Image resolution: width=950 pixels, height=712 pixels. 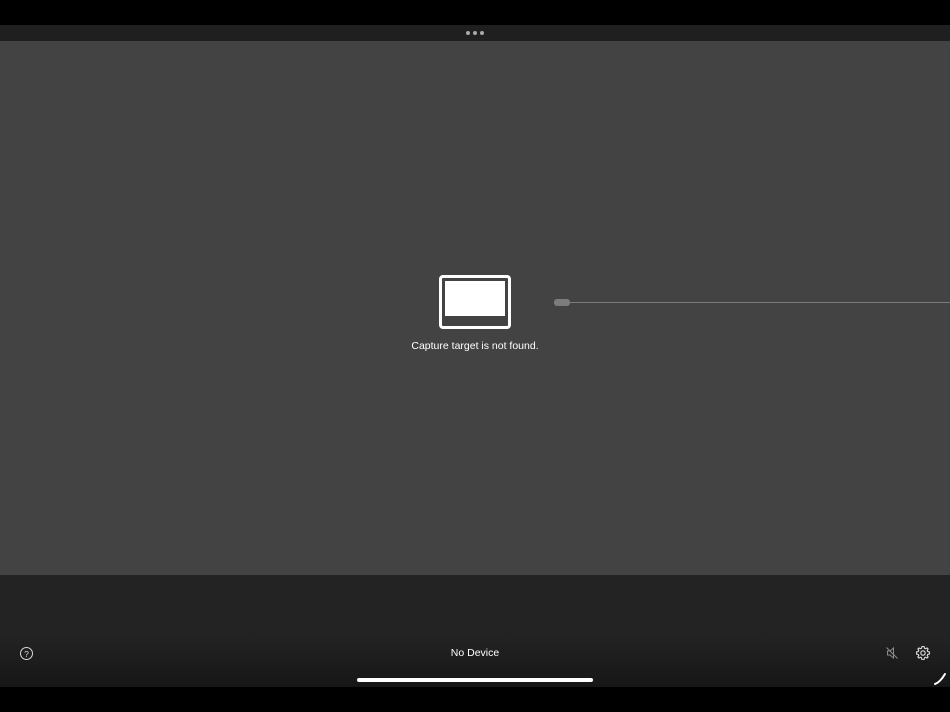 I want to click on disconnected-cable-icon, so click(x=752, y=303).